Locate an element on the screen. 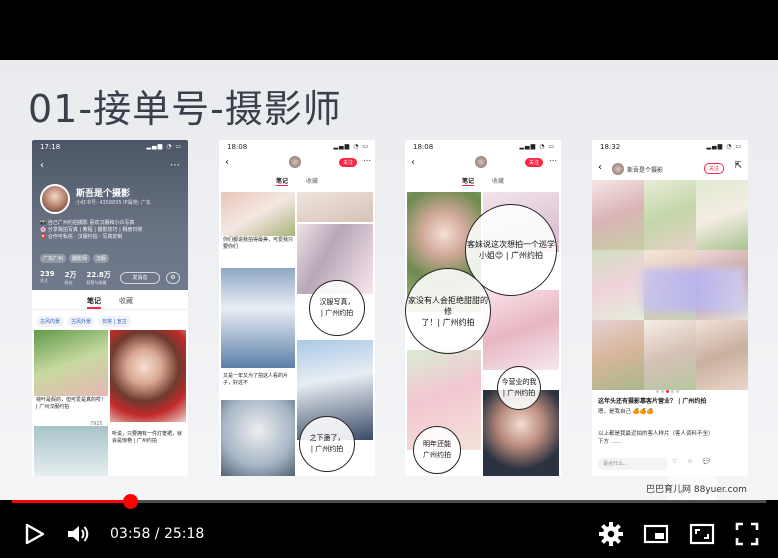 The image size is (778, 558). player-controls: 03:58 / 25:18 is located at coordinates (389, 534).